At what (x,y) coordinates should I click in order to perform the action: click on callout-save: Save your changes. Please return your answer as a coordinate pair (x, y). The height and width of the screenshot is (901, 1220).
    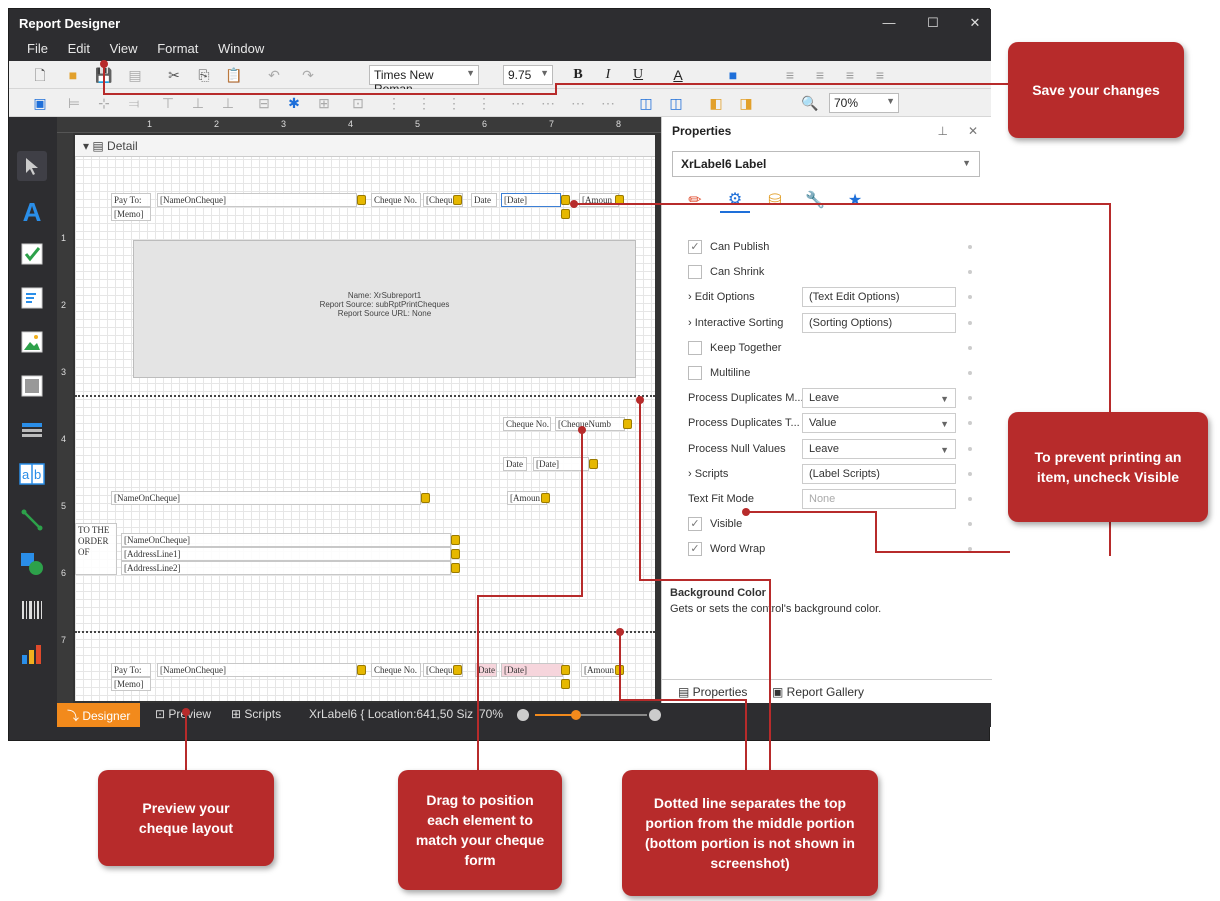
    Looking at the image, I should click on (1096, 90).